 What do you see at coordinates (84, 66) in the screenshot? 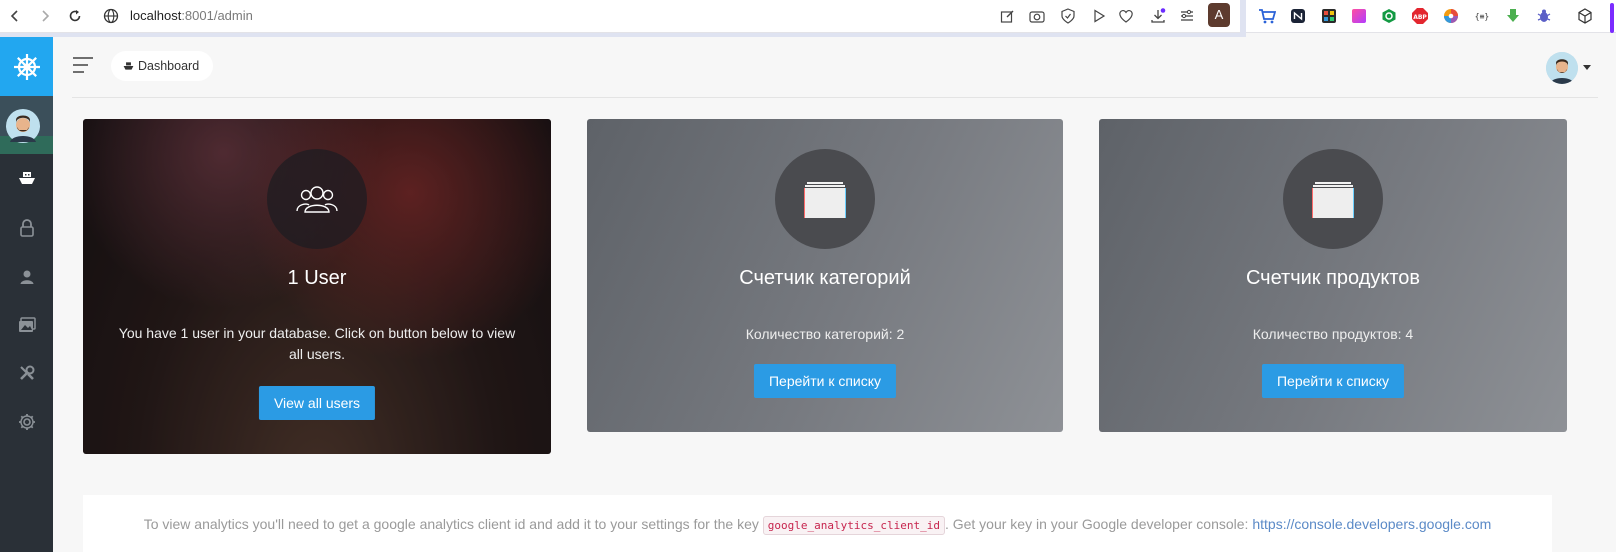
I see `menu-toggle-icon` at bounding box center [84, 66].